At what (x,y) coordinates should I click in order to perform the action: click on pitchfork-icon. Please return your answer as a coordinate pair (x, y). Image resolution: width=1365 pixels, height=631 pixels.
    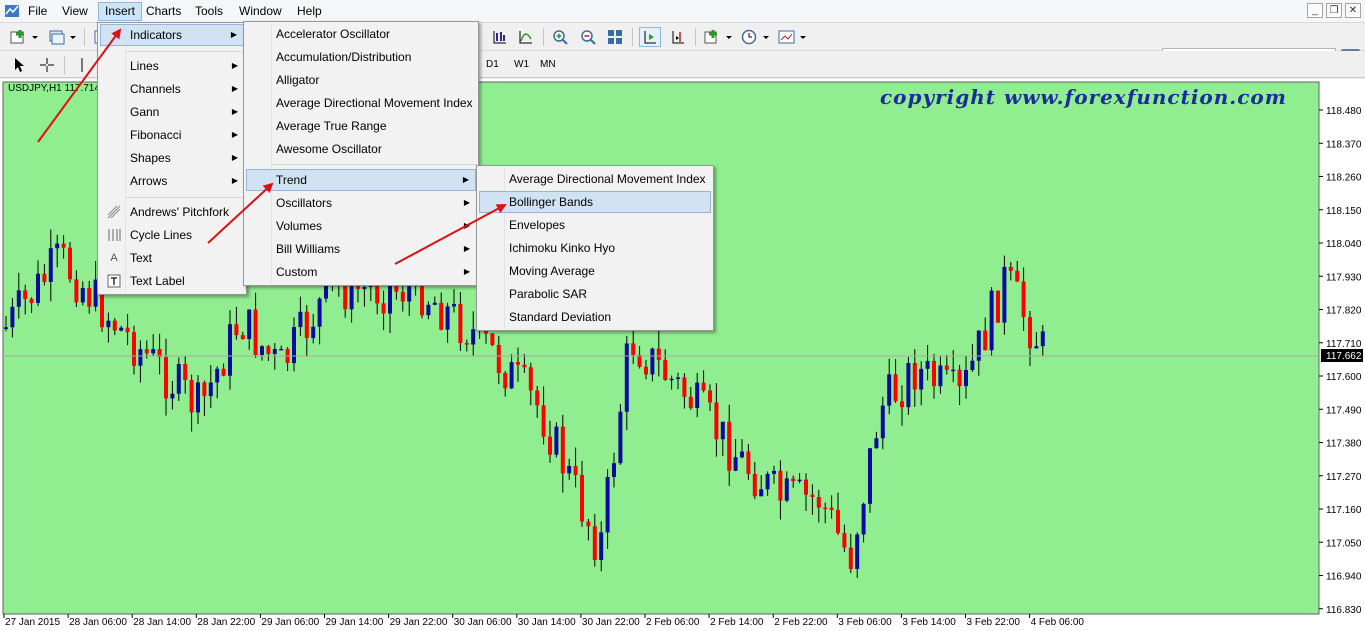
    Looking at the image, I should click on (114, 212).